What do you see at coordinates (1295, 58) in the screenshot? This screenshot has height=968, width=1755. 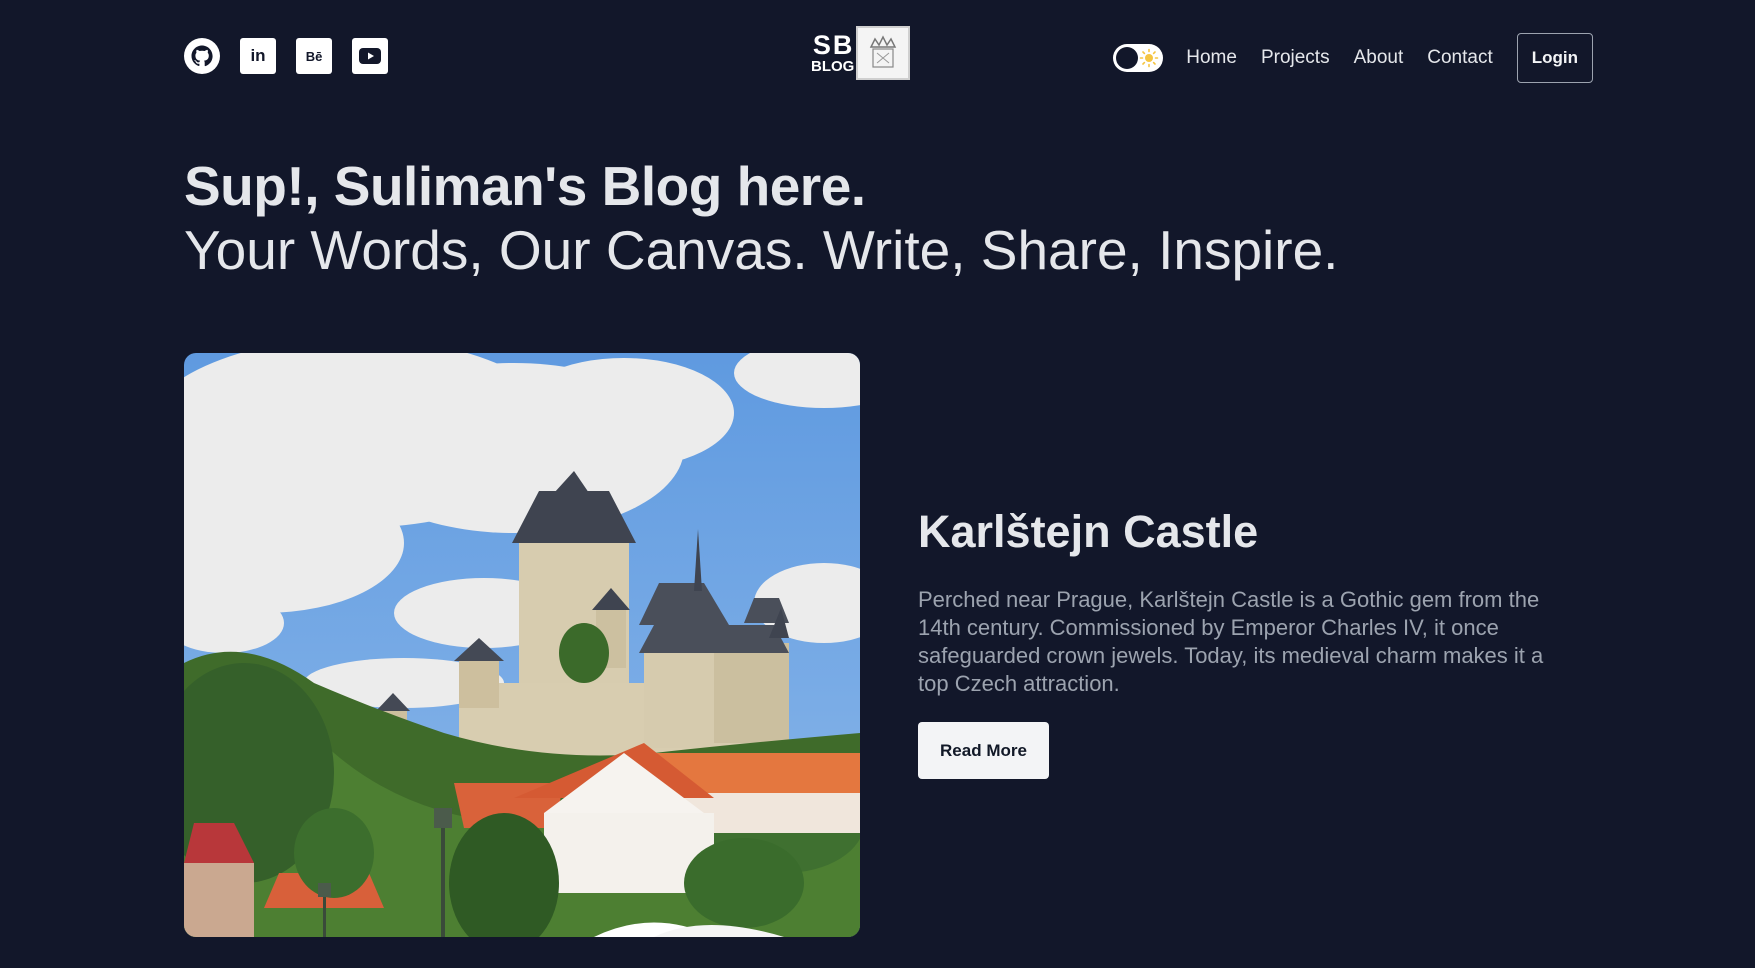 I see `nav-projects: Projects` at bounding box center [1295, 58].